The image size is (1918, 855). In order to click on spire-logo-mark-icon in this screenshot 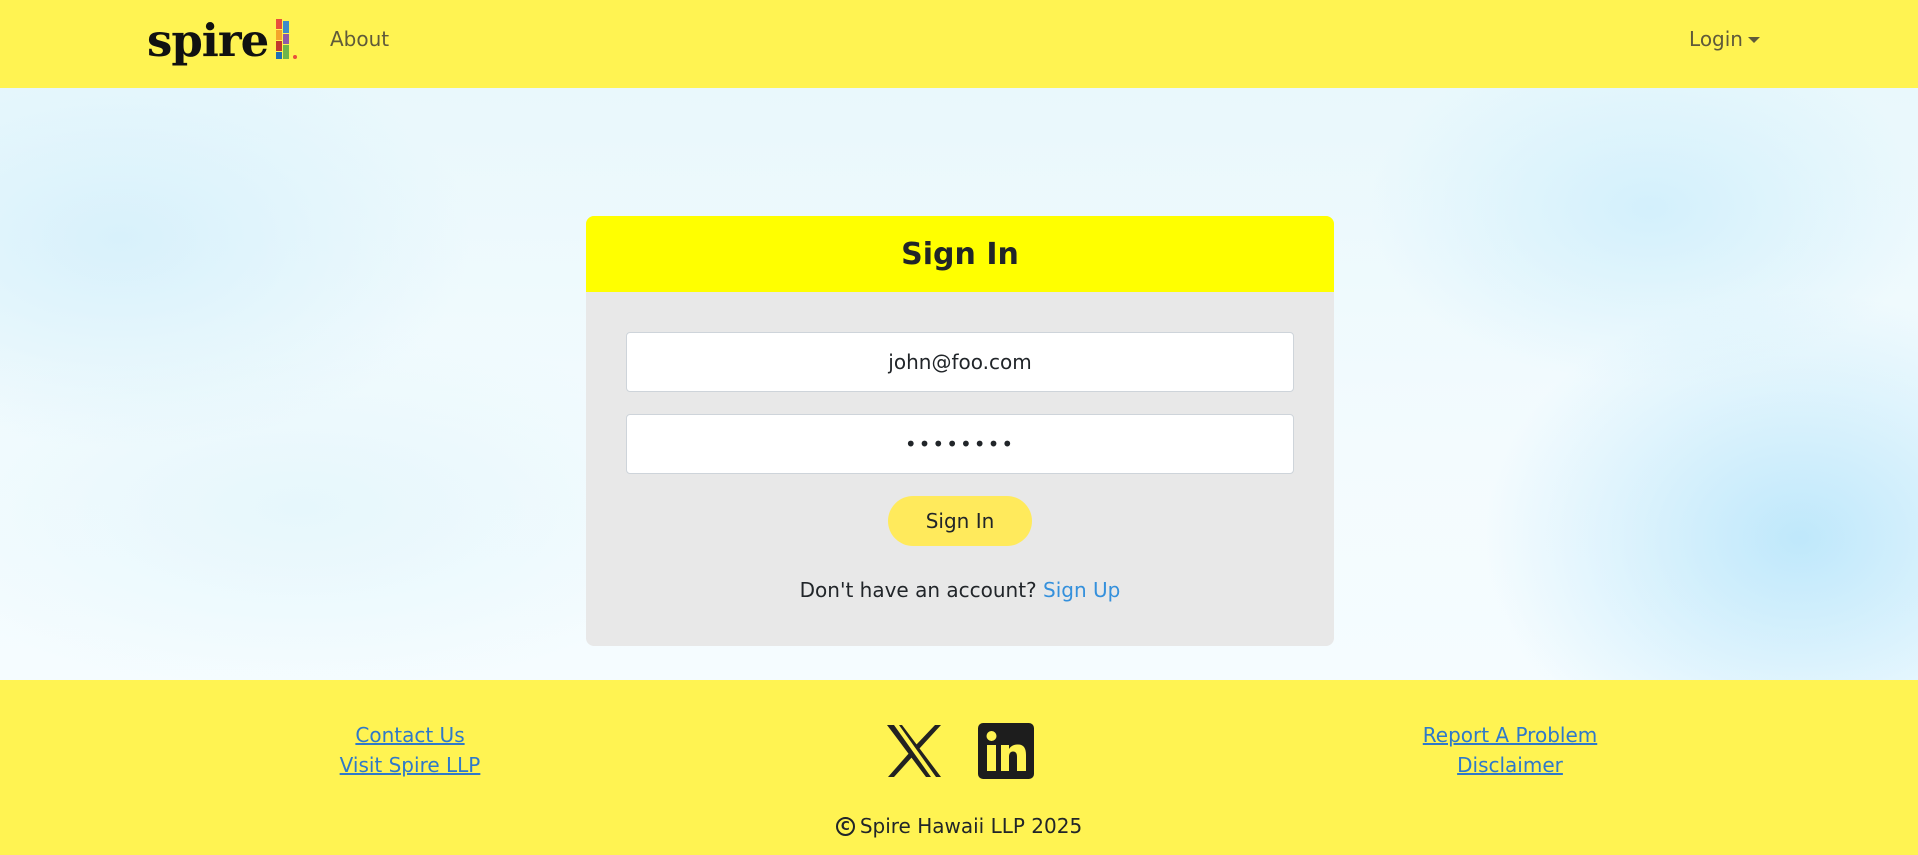, I will do `click(287, 39)`.